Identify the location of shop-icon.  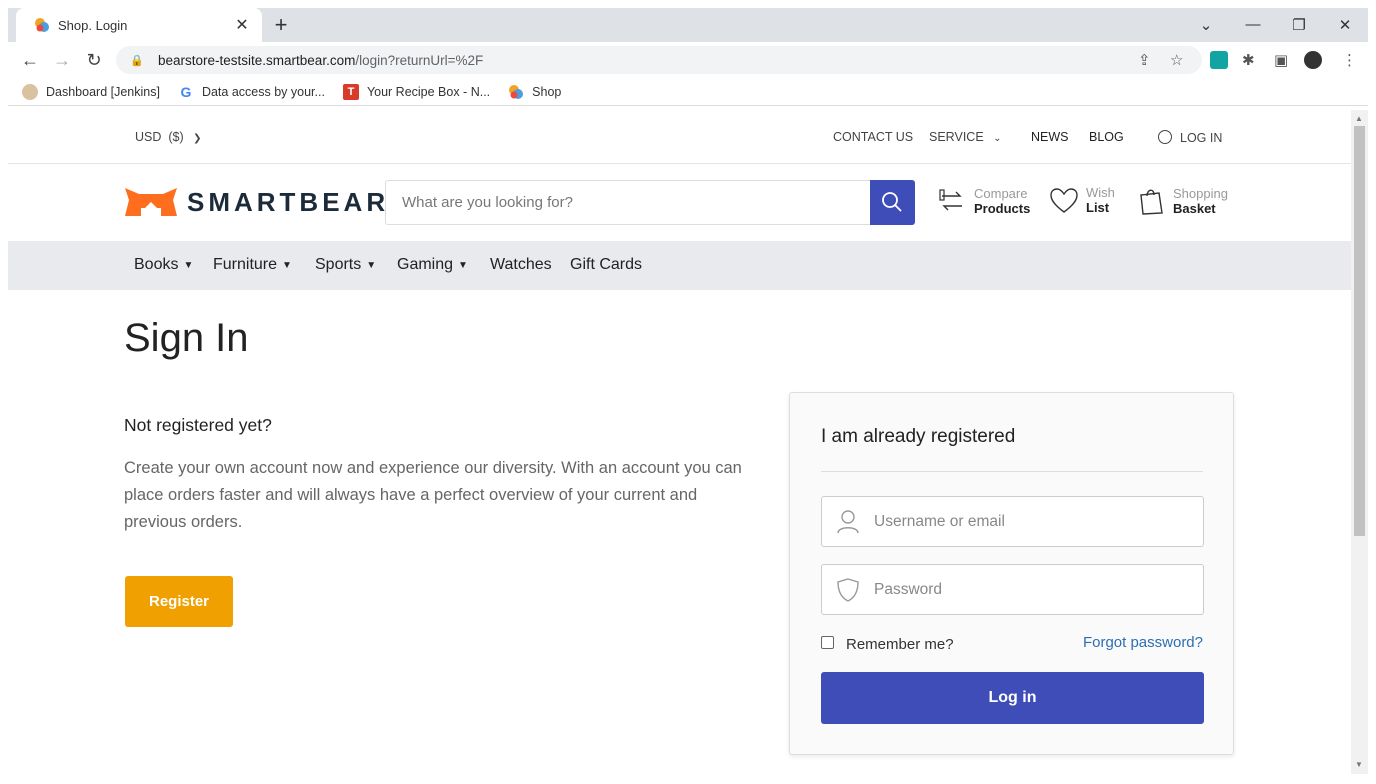
(516, 92).